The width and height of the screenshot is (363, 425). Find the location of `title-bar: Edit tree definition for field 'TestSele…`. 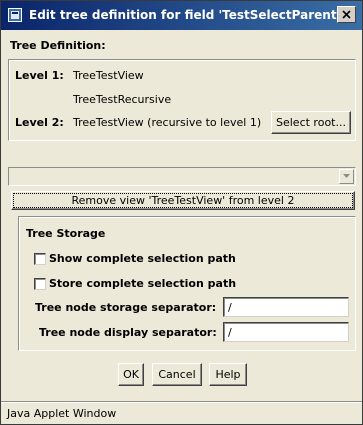

title-bar: Edit tree definition for field 'TestSele… is located at coordinates (181, 15).